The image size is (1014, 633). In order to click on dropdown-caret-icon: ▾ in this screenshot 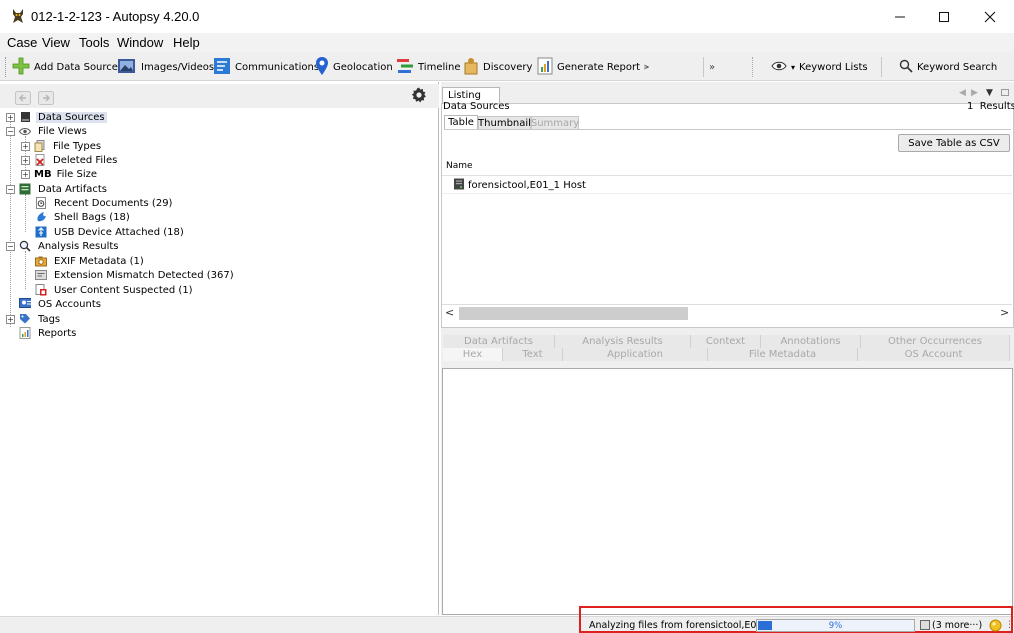, I will do `click(793, 67)`.